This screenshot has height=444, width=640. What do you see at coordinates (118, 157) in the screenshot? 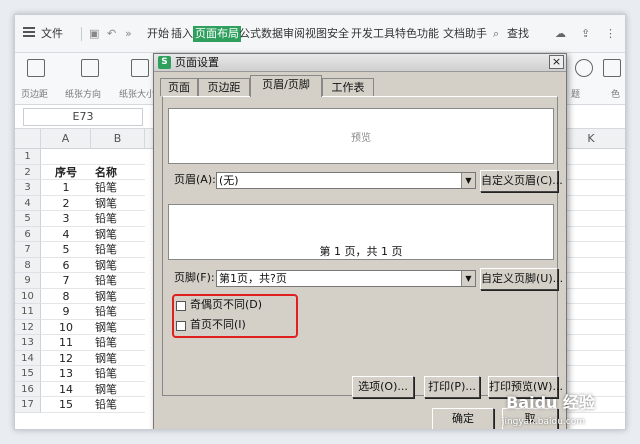
I see `table-cell-b` at bounding box center [118, 157].